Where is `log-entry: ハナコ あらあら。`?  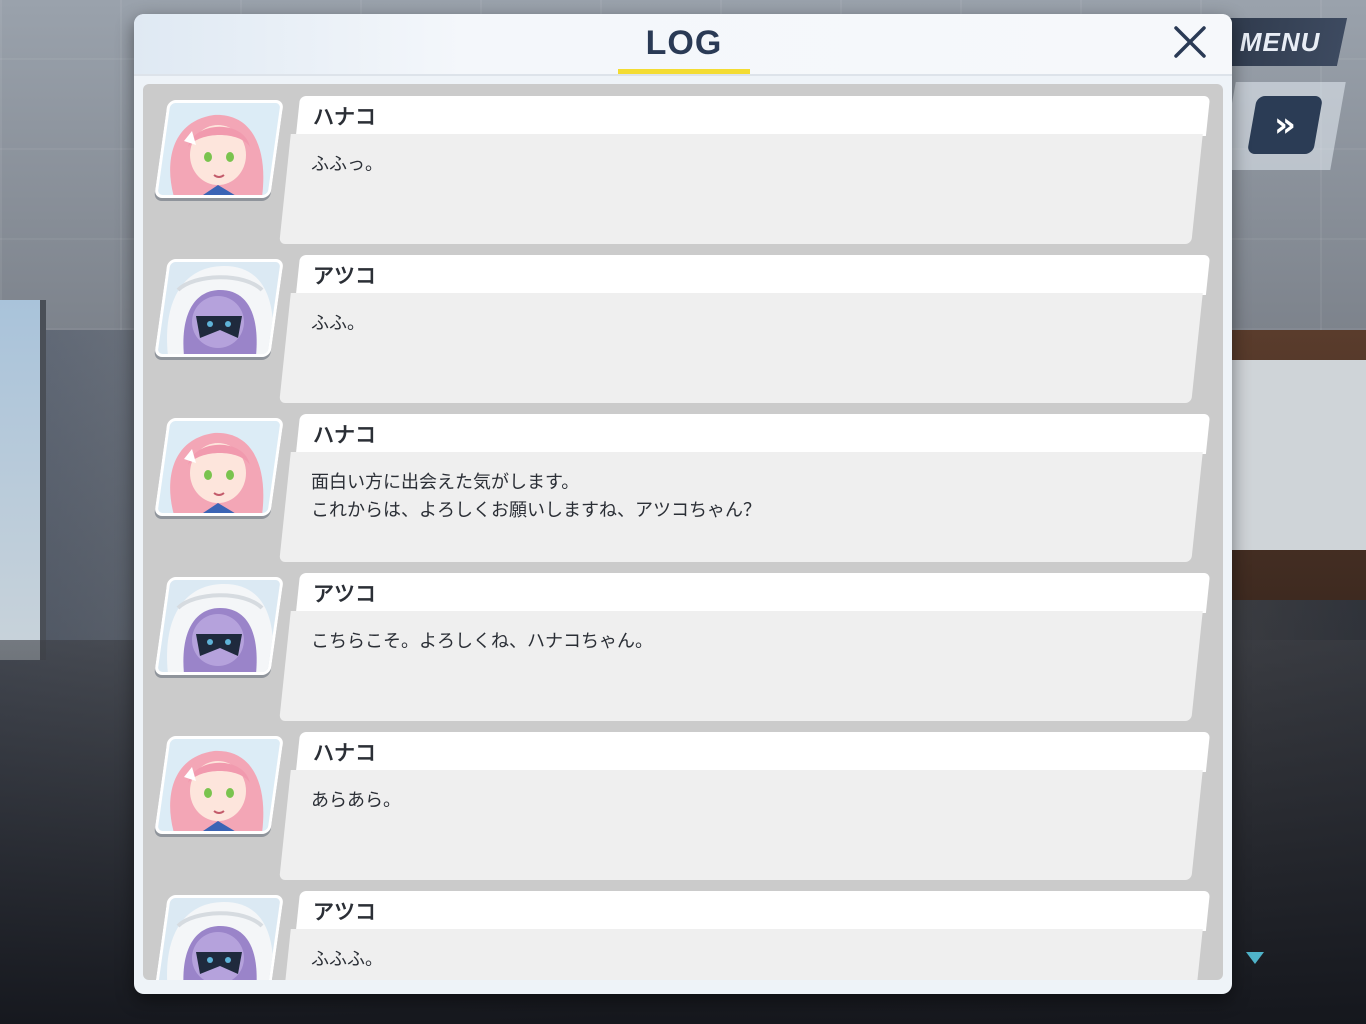
log-entry: ハナコ あらあら。 is located at coordinates (683, 807).